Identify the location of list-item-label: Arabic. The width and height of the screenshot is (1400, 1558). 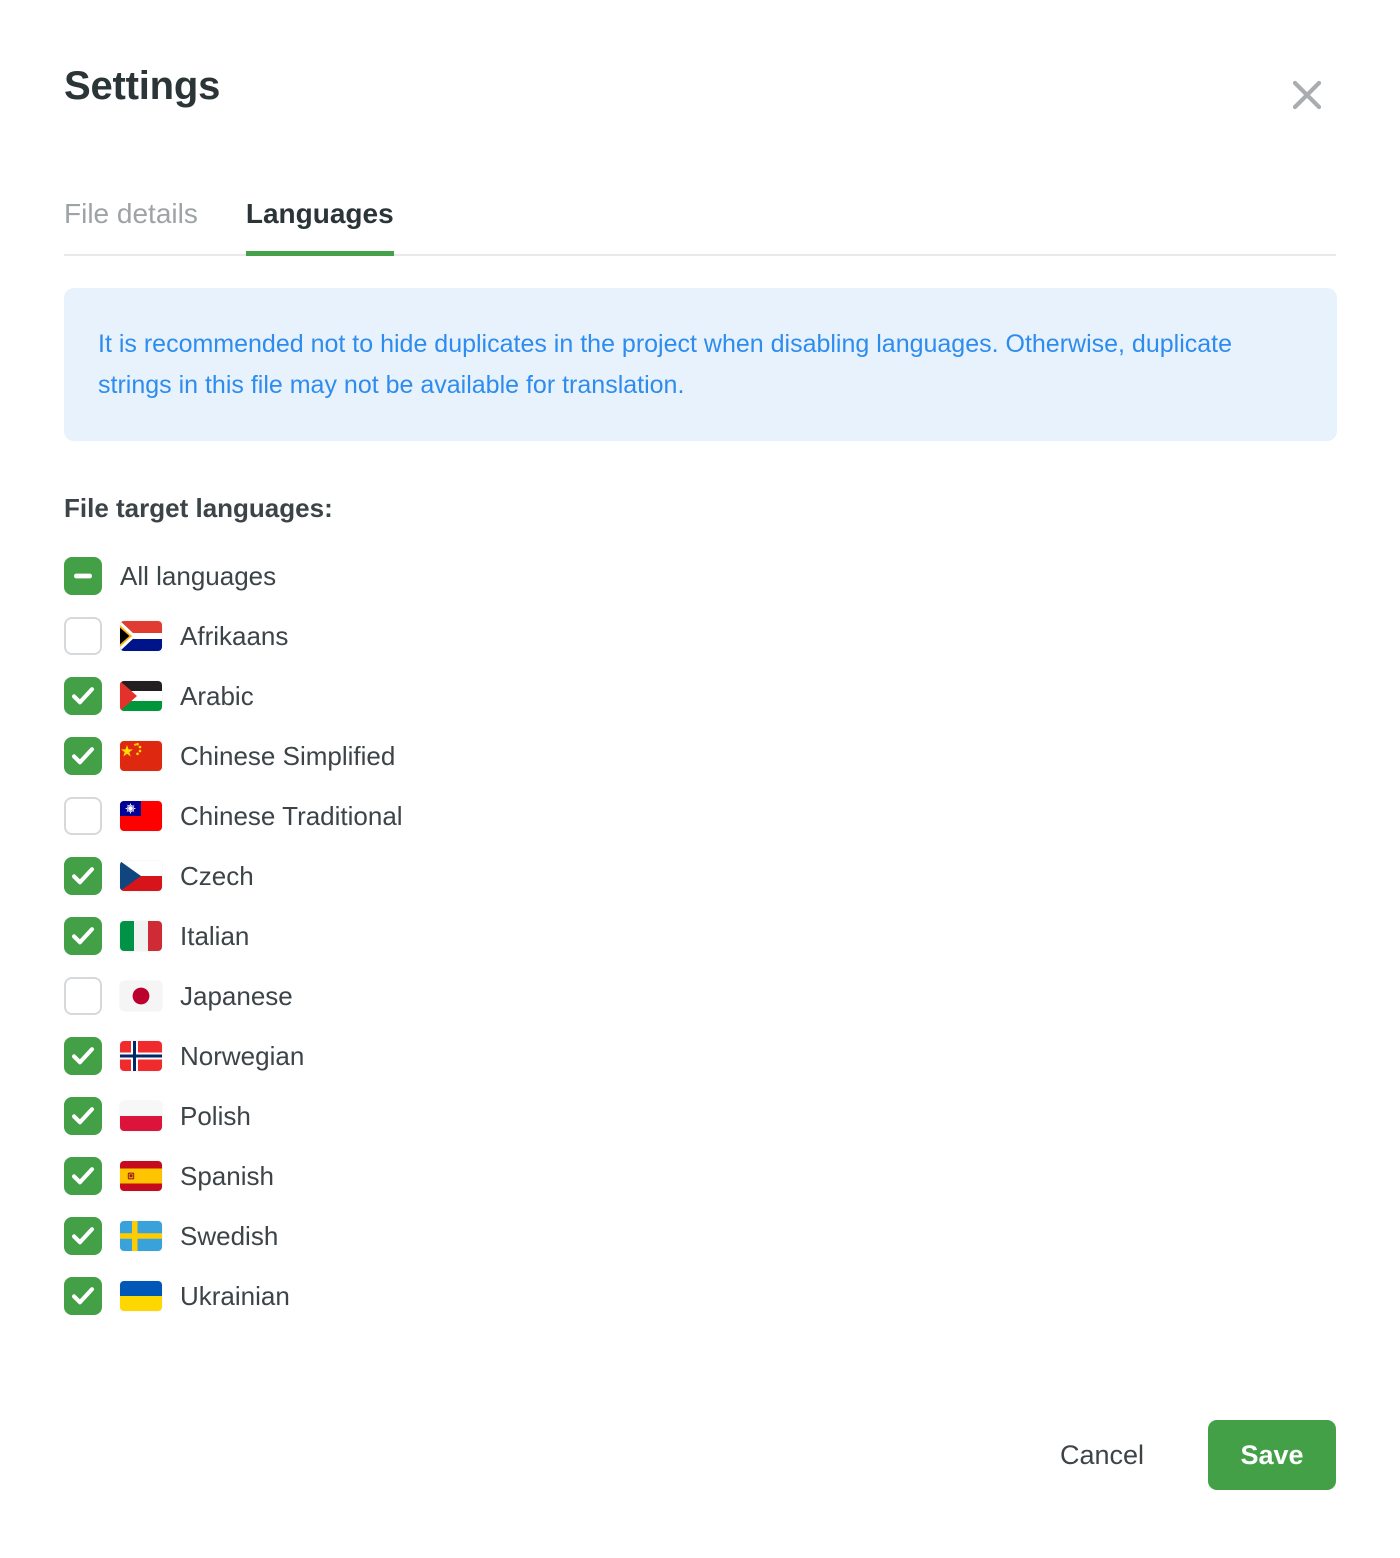
(217, 695).